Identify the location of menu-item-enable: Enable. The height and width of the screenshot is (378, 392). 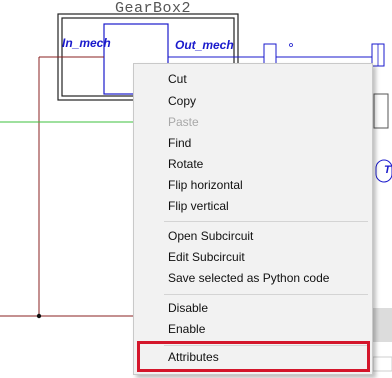
(253, 329).